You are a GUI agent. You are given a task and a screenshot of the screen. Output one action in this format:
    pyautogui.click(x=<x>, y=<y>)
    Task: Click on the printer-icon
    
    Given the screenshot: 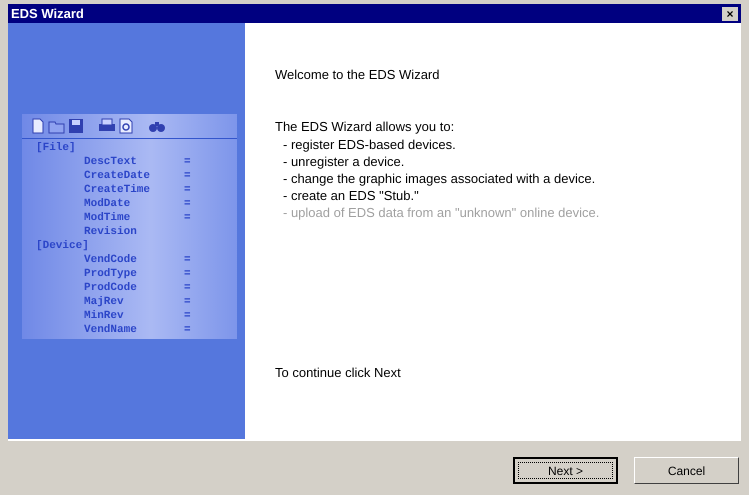 What is the action you would take?
    pyautogui.click(x=107, y=126)
    